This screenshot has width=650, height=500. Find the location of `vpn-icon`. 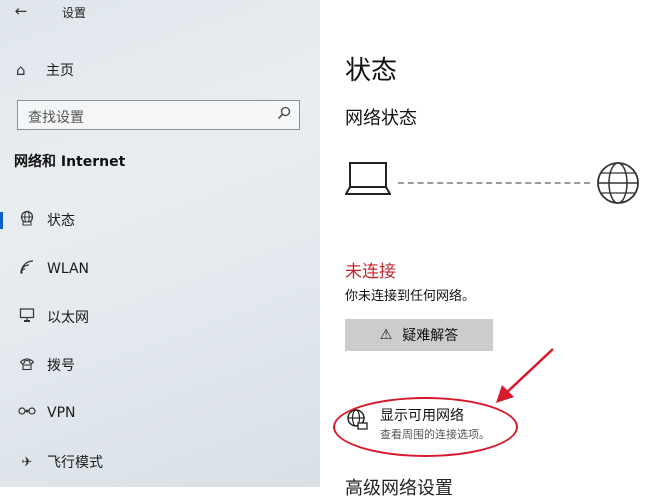

vpn-icon is located at coordinates (27, 413).